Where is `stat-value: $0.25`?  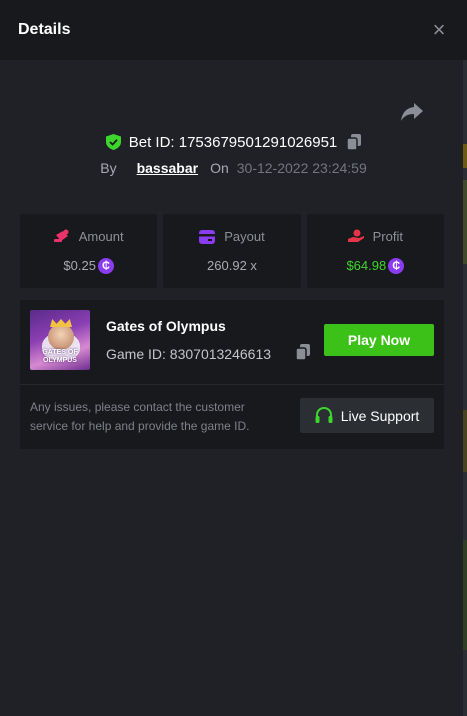
stat-value: $0.25 is located at coordinates (79, 265).